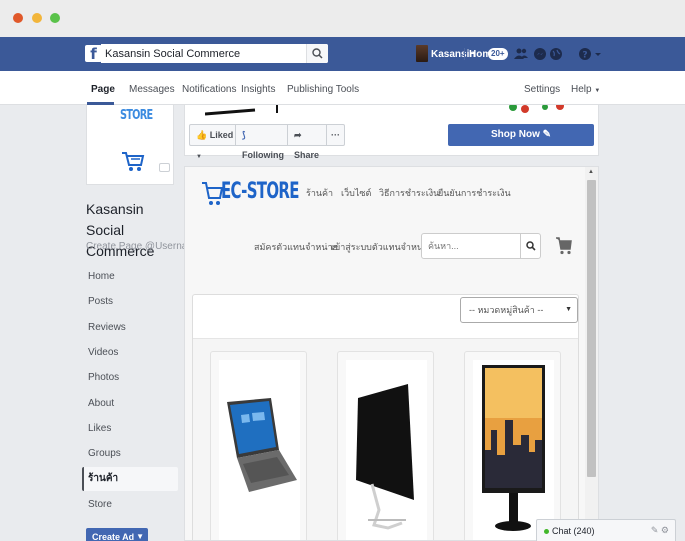 This screenshot has width=685, height=541. I want to click on page-profile-picture: STORE, so click(130, 145).